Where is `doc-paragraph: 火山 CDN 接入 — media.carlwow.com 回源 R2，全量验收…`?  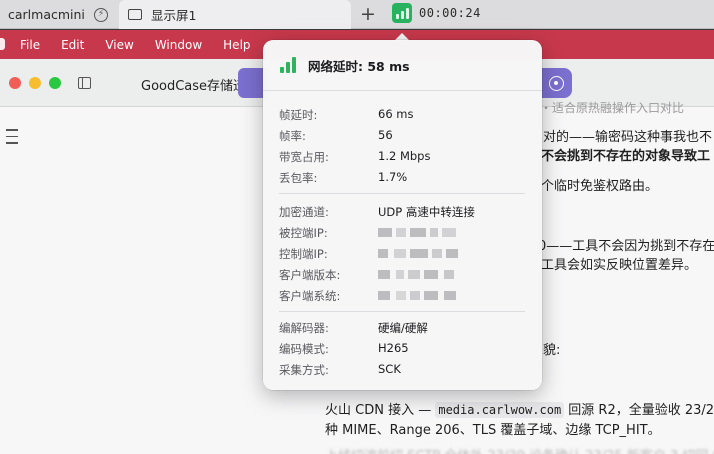
doc-paragraph: 火山 CDN 接入 — media.carlwow.com 回源 R2，全量验收… is located at coordinates (519, 420).